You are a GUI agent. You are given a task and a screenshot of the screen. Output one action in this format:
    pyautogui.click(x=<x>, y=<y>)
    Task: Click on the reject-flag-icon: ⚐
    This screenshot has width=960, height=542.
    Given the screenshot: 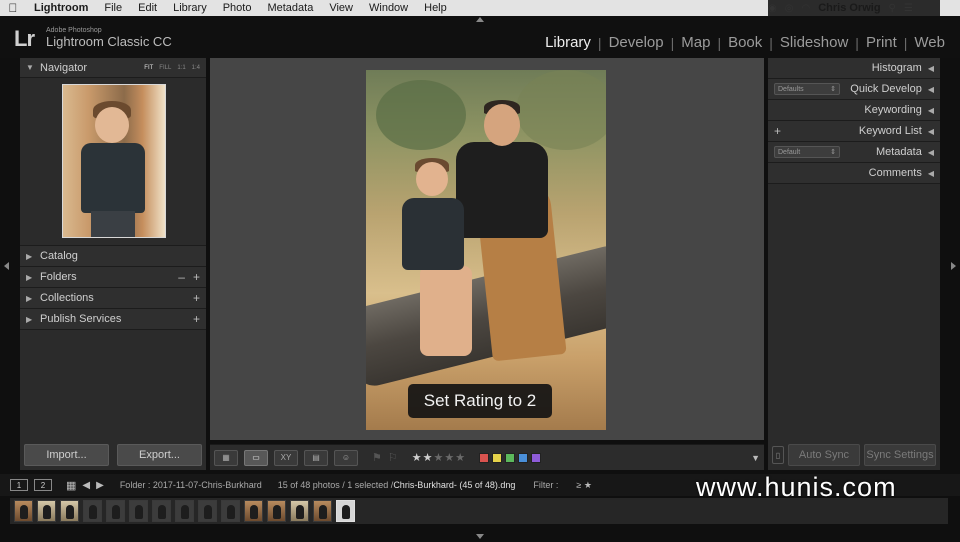 What is the action you would take?
    pyautogui.click(x=393, y=457)
    